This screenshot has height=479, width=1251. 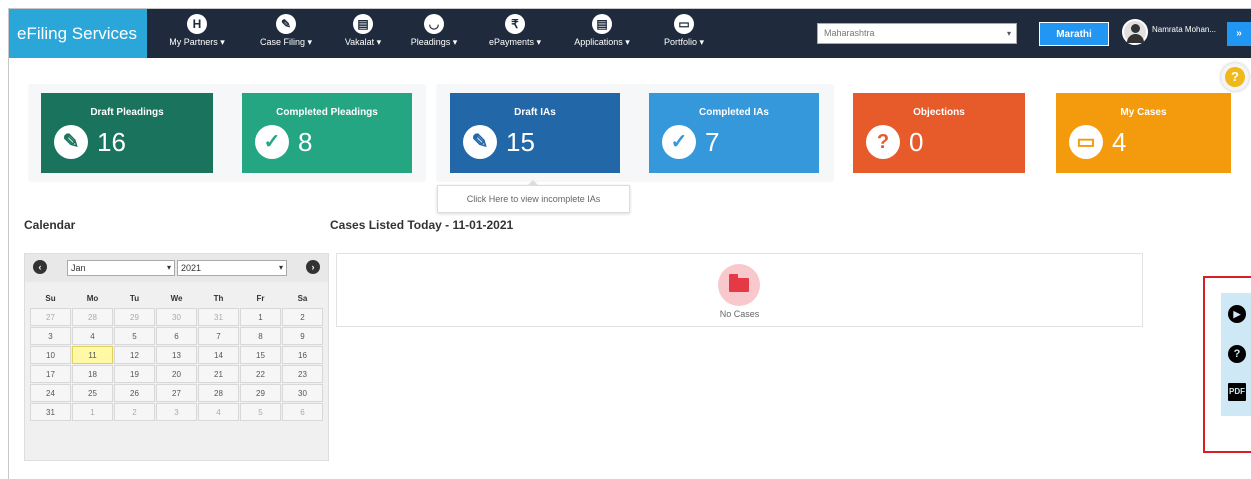 I want to click on nav-item-label: ePayments ▾, so click(x=515, y=42).